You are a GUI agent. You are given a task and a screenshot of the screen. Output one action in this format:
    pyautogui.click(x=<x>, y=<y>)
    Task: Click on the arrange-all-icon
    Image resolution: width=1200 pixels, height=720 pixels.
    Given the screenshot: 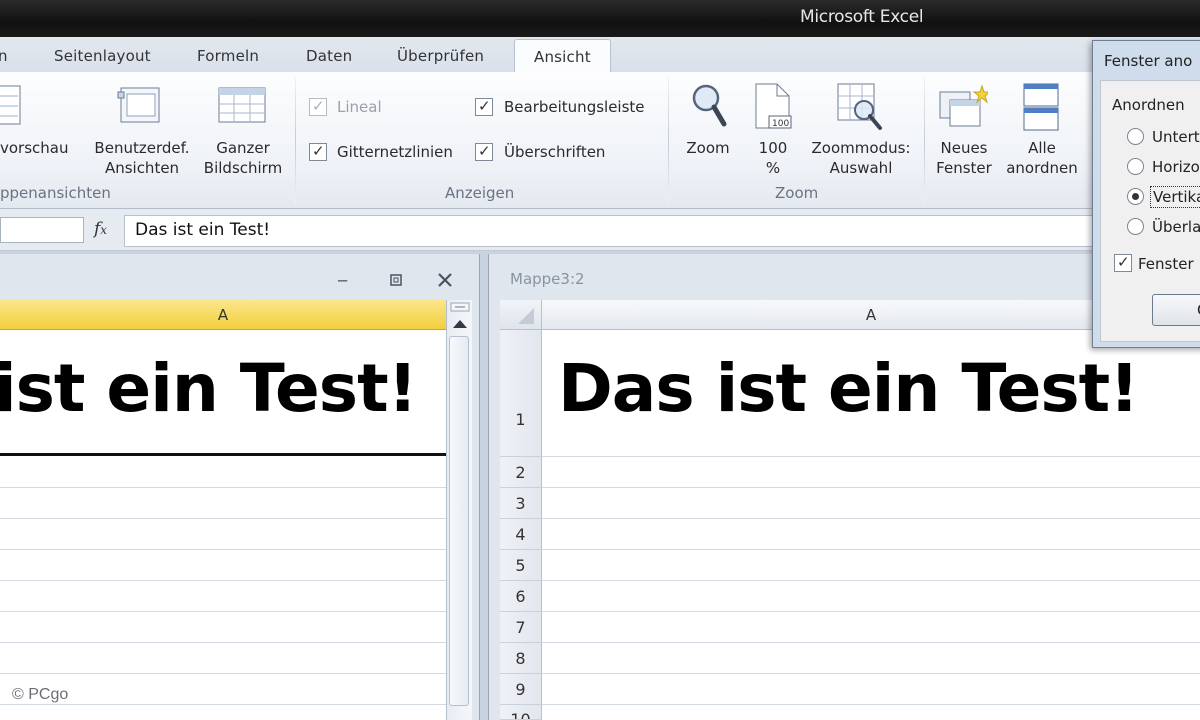 What is the action you would take?
    pyautogui.click(x=1042, y=107)
    